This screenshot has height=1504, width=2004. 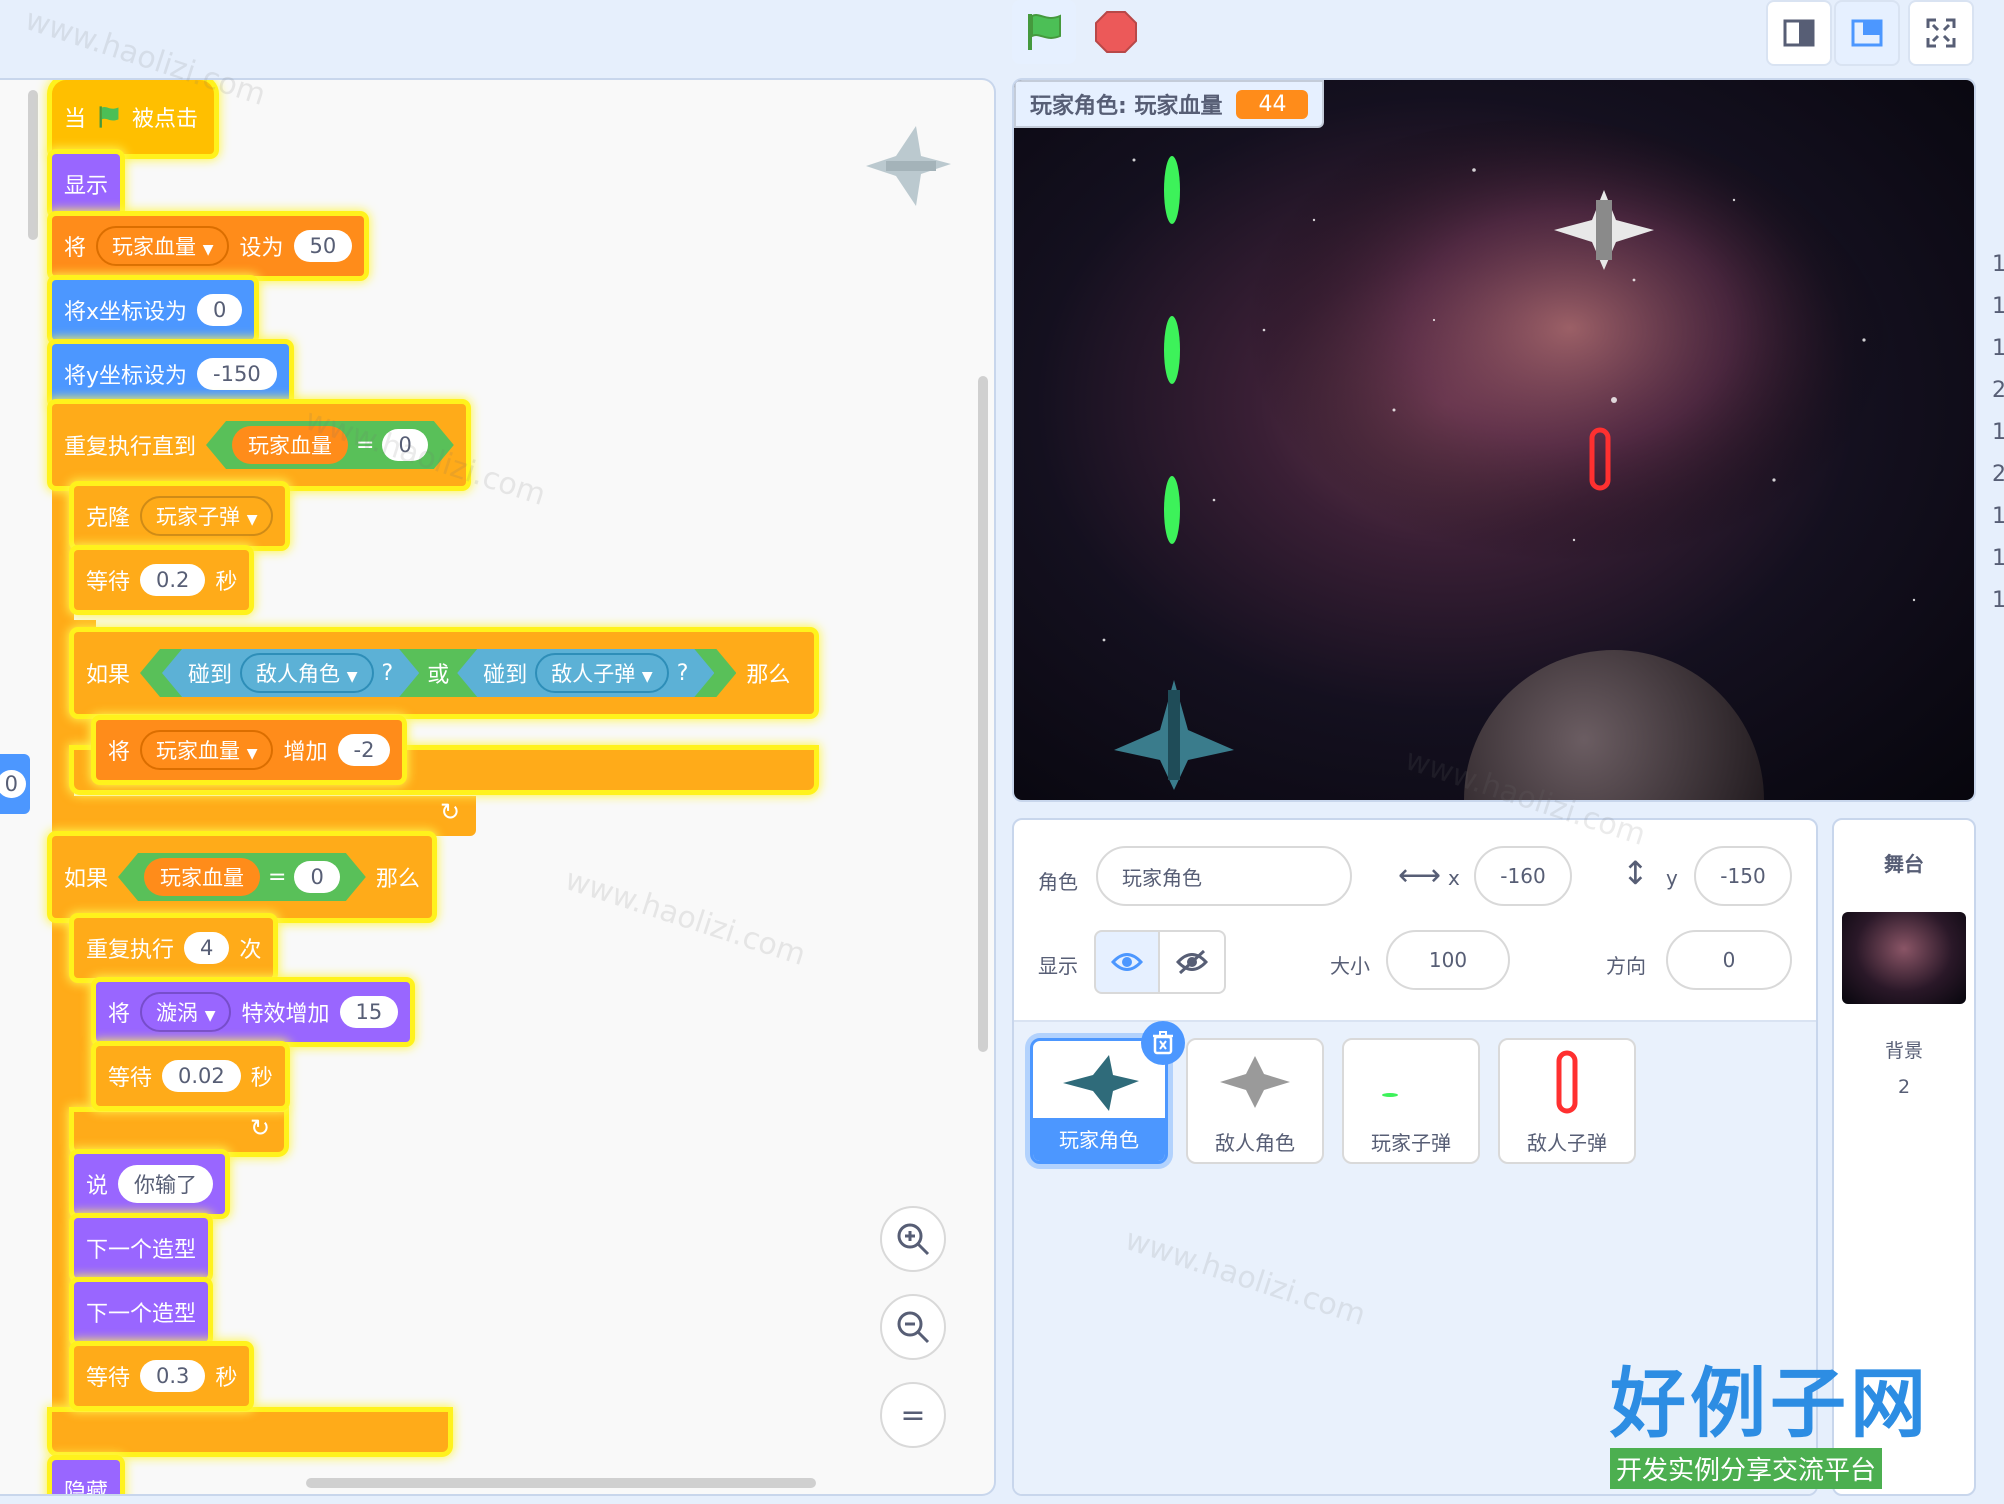 What do you see at coordinates (1272, 104) in the screenshot?
I see `monitor-value: 44` at bounding box center [1272, 104].